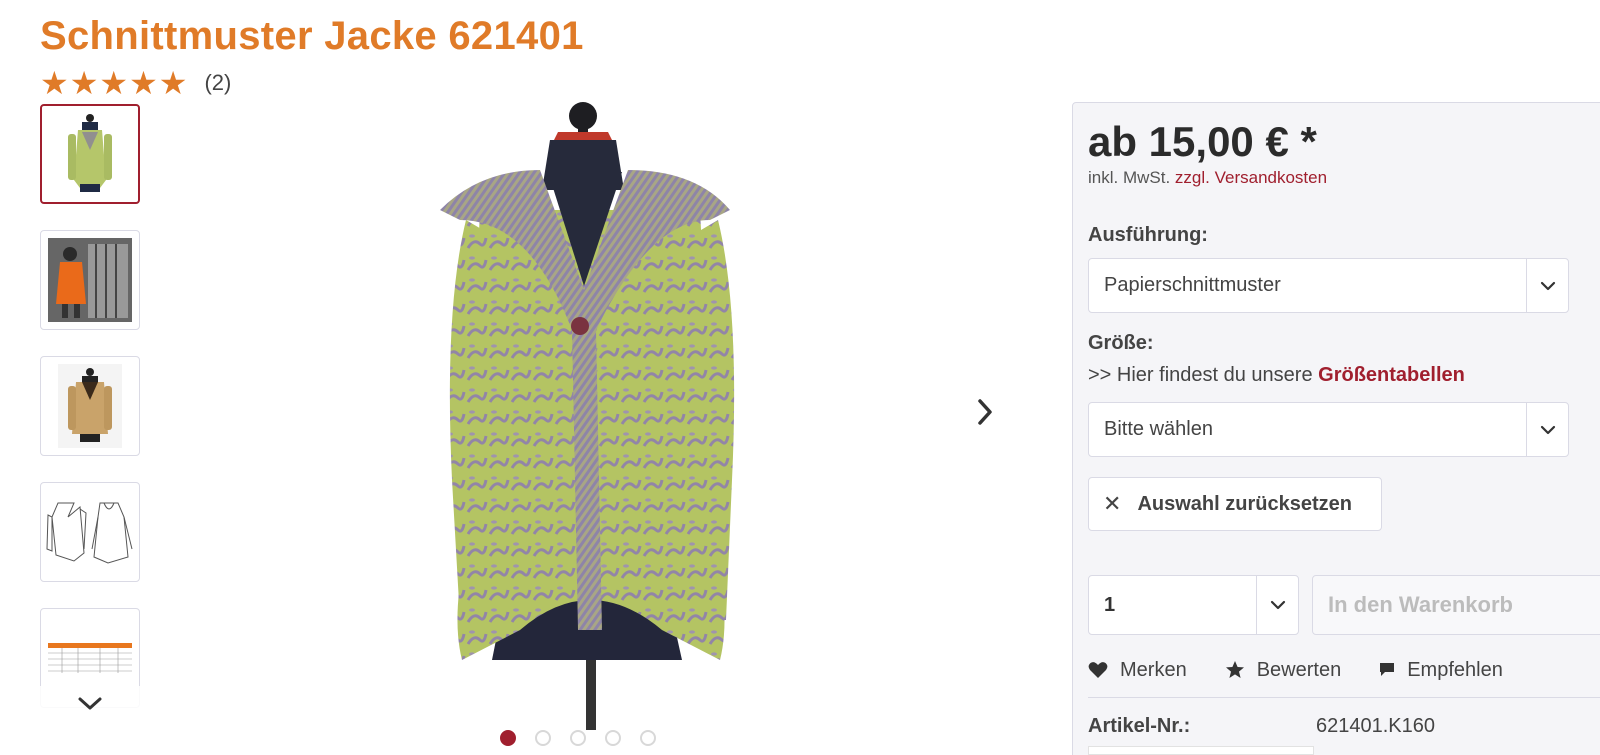 Image resolution: width=1600 pixels, height=755 pixels. What do you see at coordinates (1110, 604) in the screenshot?
I see `quantity-value: 1` at bounding box center [1110, 604].